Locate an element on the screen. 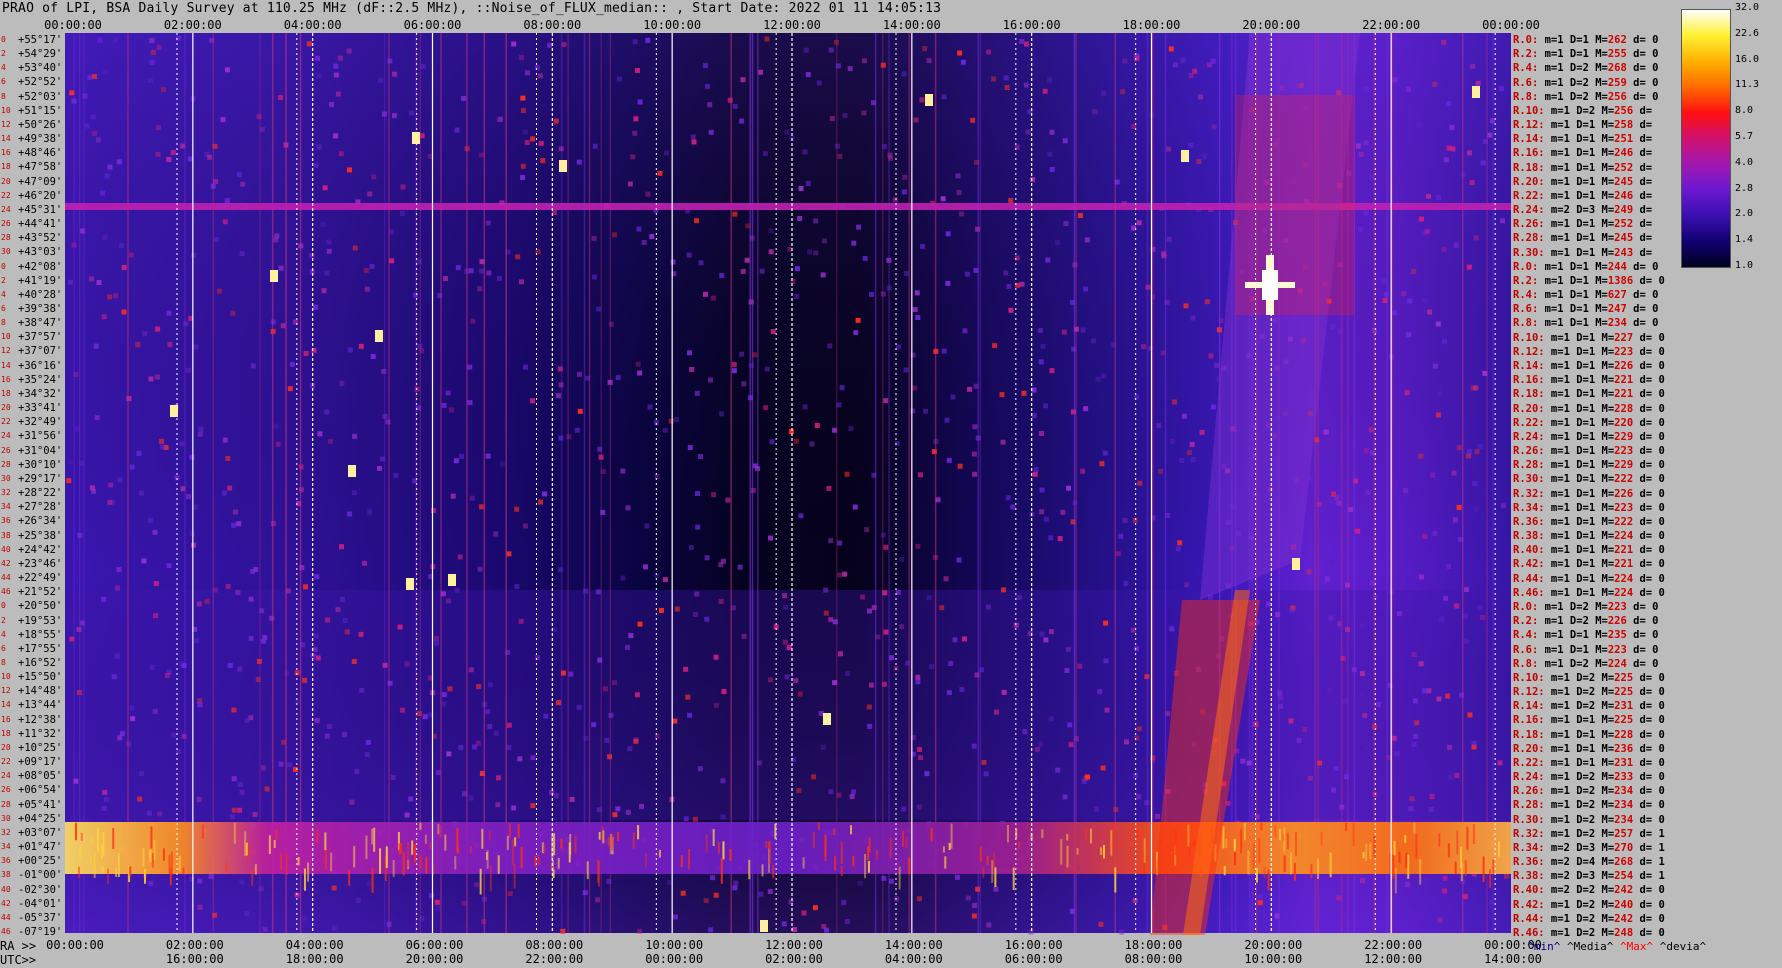 This screenshot has width=1782, height=968. receiver-name: R.22: is located at coordinates (1529, 422).